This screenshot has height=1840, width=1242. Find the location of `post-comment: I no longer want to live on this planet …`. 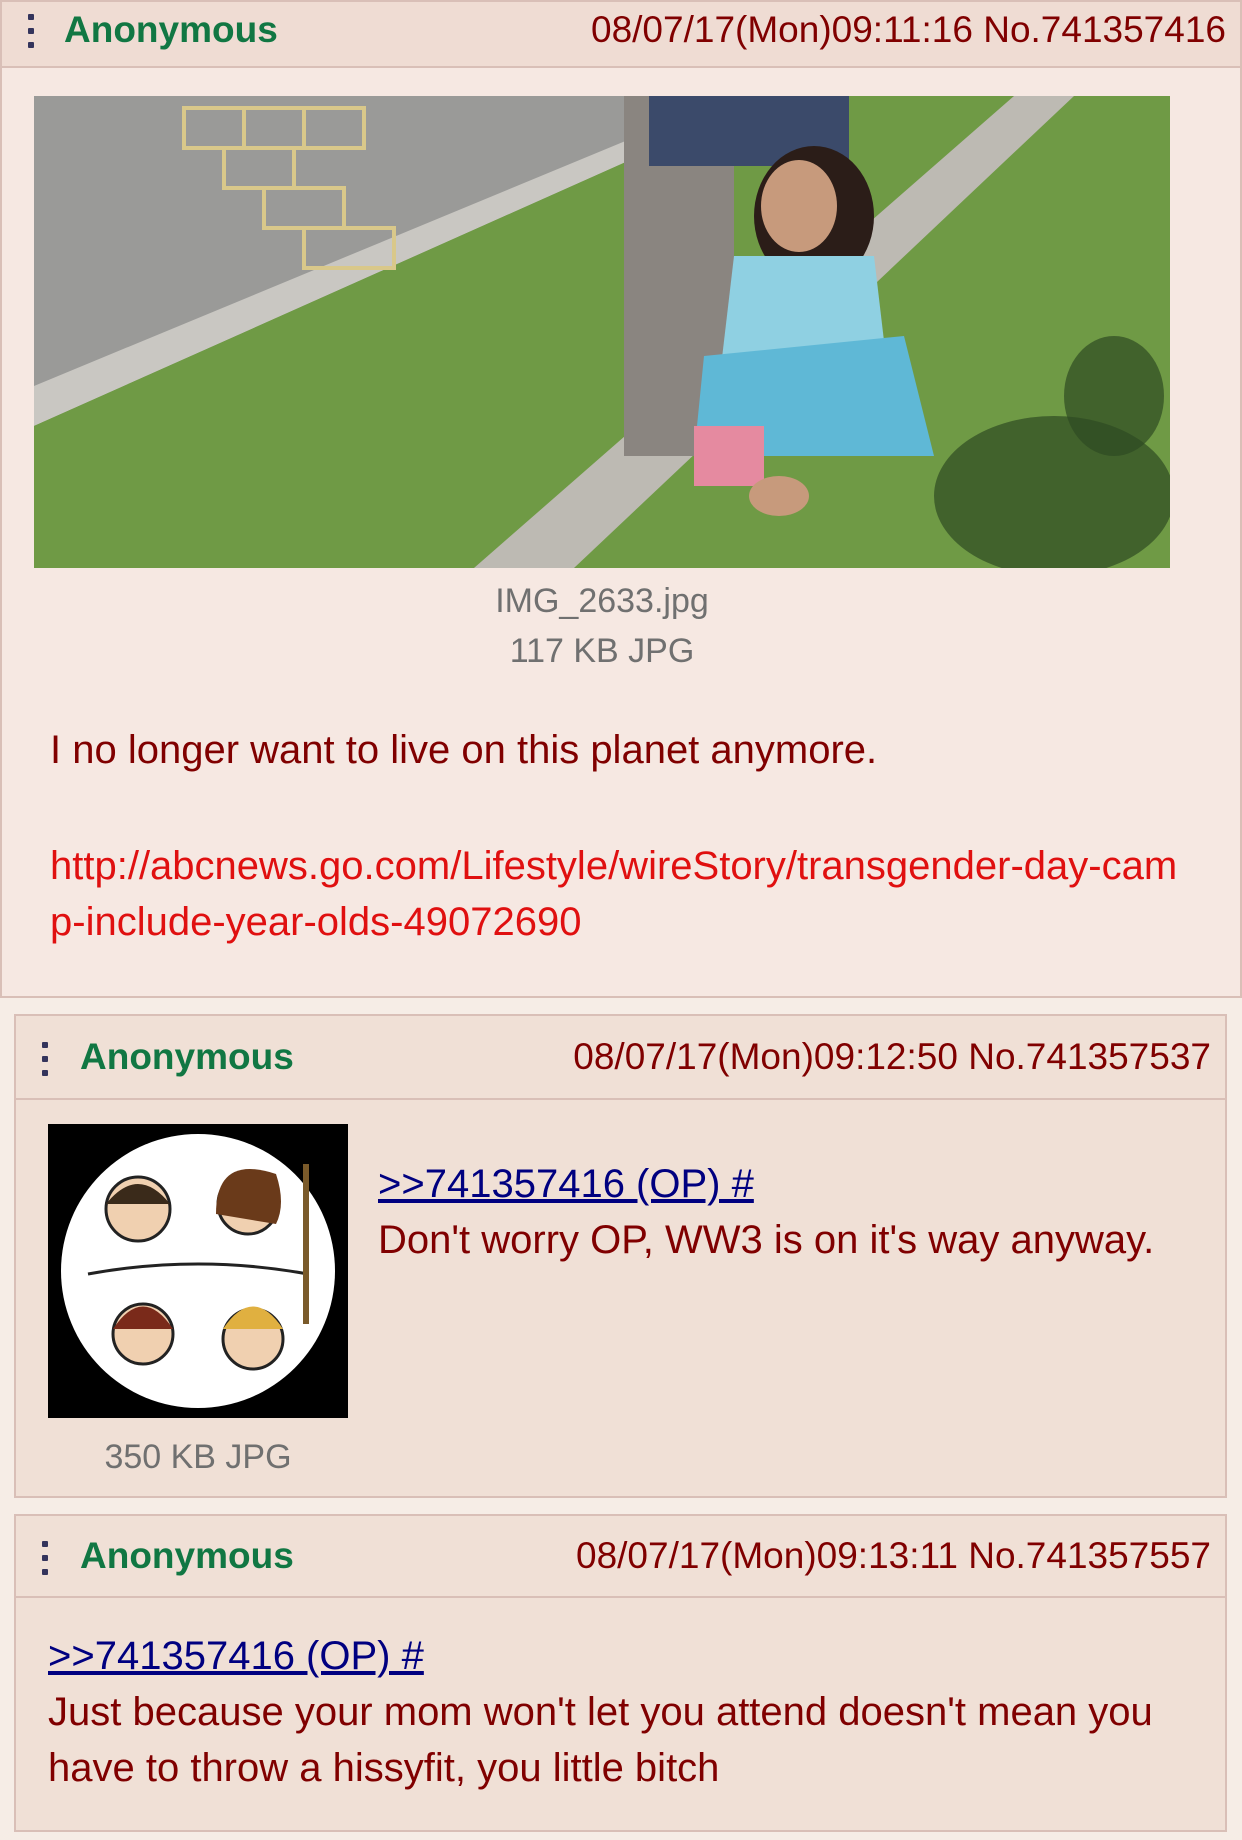

post-comment: I no longer want to live on this planet … is located at coordinates (464, 750).